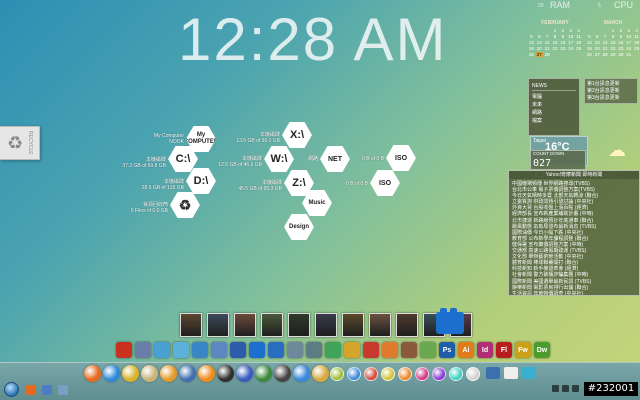 This screenshot has height=400, width=640. I want to click on cloud-icon, so click(181, 350).